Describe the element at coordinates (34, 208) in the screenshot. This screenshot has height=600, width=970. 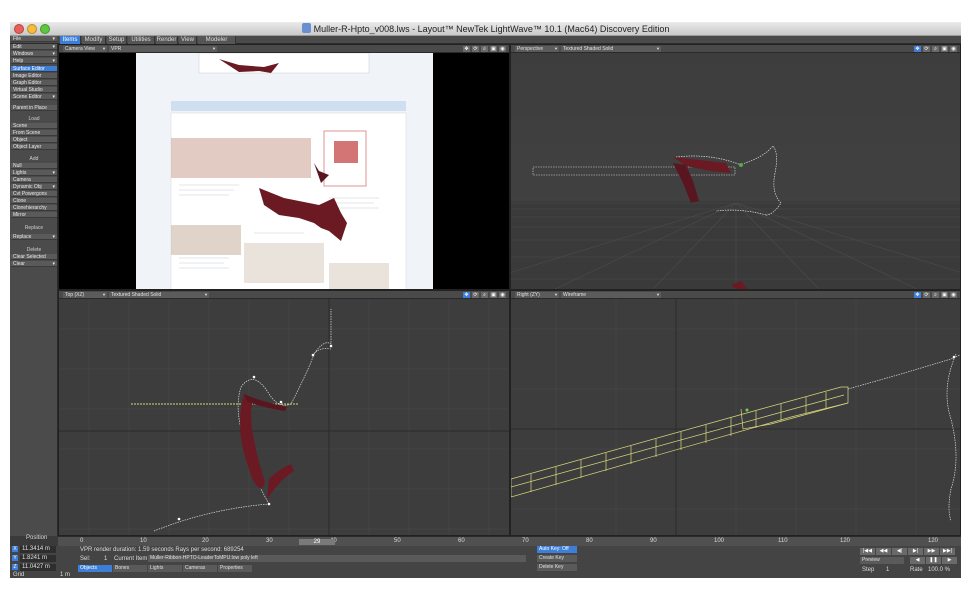
I see `clonehierarchy-button: Clonehierarchy` at that location.